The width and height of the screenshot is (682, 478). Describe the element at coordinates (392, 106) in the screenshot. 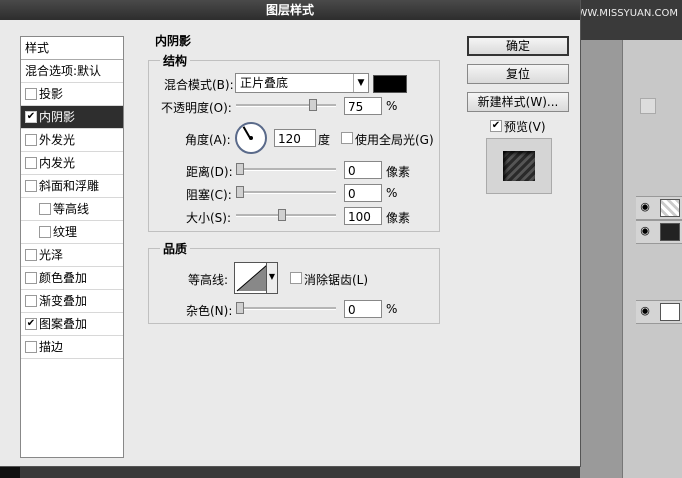

I see `opacity-unit: %` at that location.